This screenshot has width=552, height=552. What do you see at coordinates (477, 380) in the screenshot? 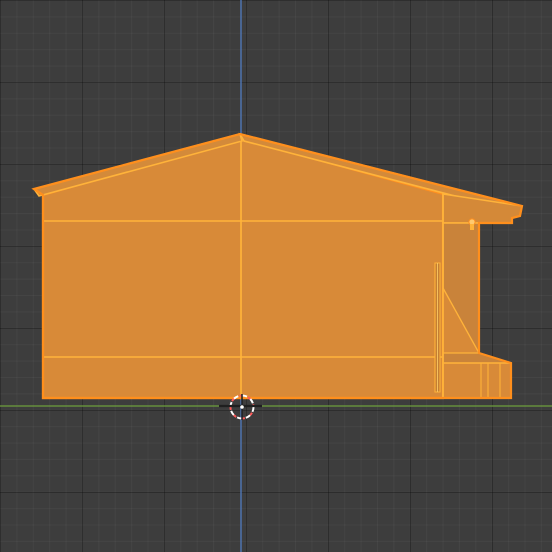
I see `porch-step` at bounding box center [477, 380].